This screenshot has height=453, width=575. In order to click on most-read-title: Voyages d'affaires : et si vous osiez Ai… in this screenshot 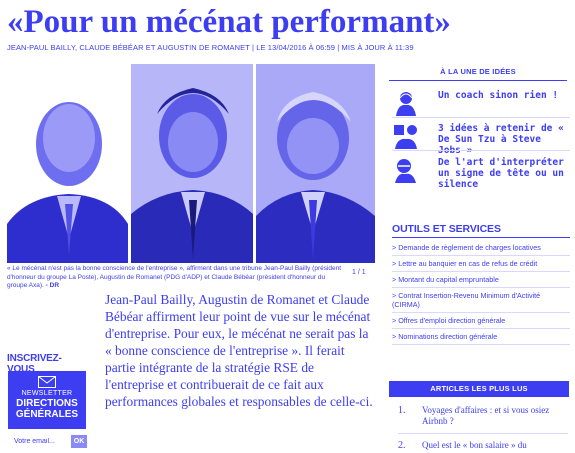, I will do `click(495, 416)`.